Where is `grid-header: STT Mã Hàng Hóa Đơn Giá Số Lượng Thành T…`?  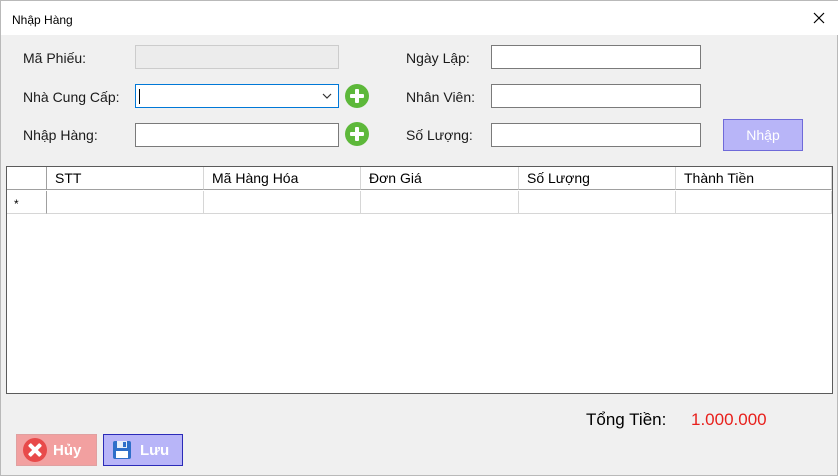 grid-header: STT Mã Hàng Hóa Đơn Giá Số Lượng Thành T… is located at coordinates (419, 178).